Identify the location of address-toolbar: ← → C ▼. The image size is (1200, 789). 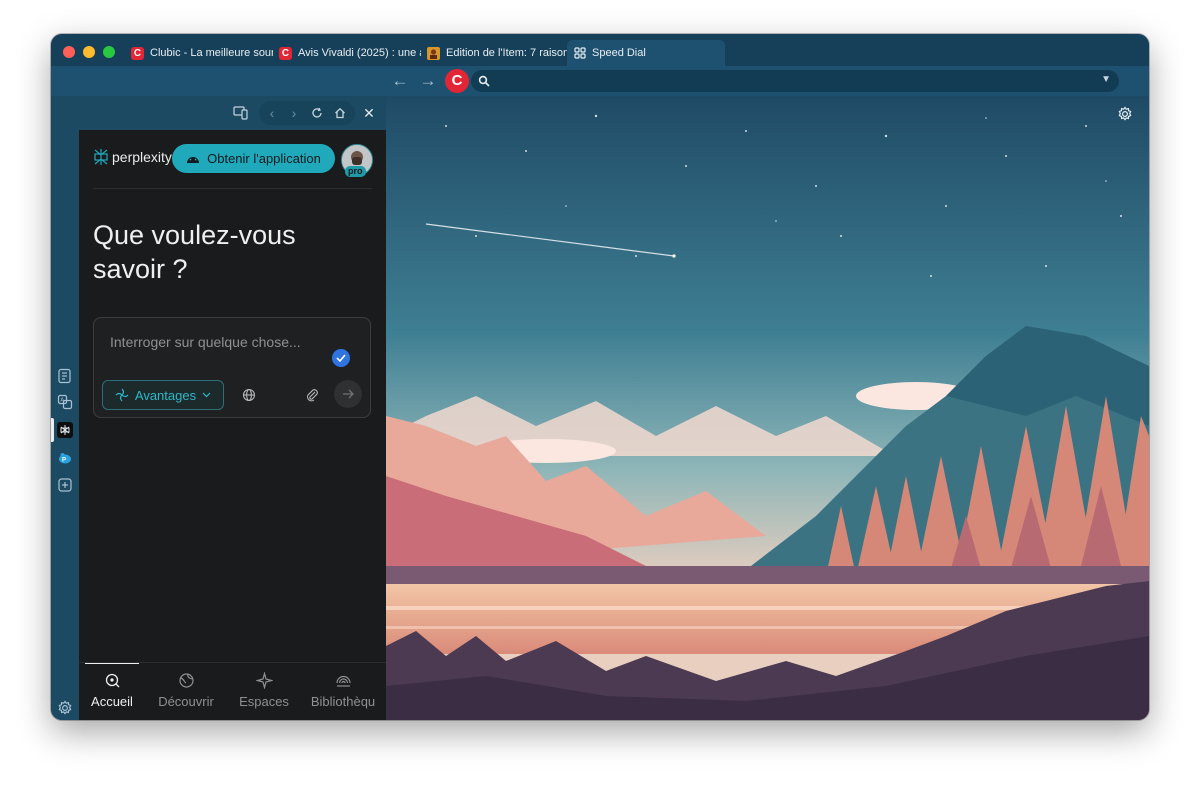
(600, 81).